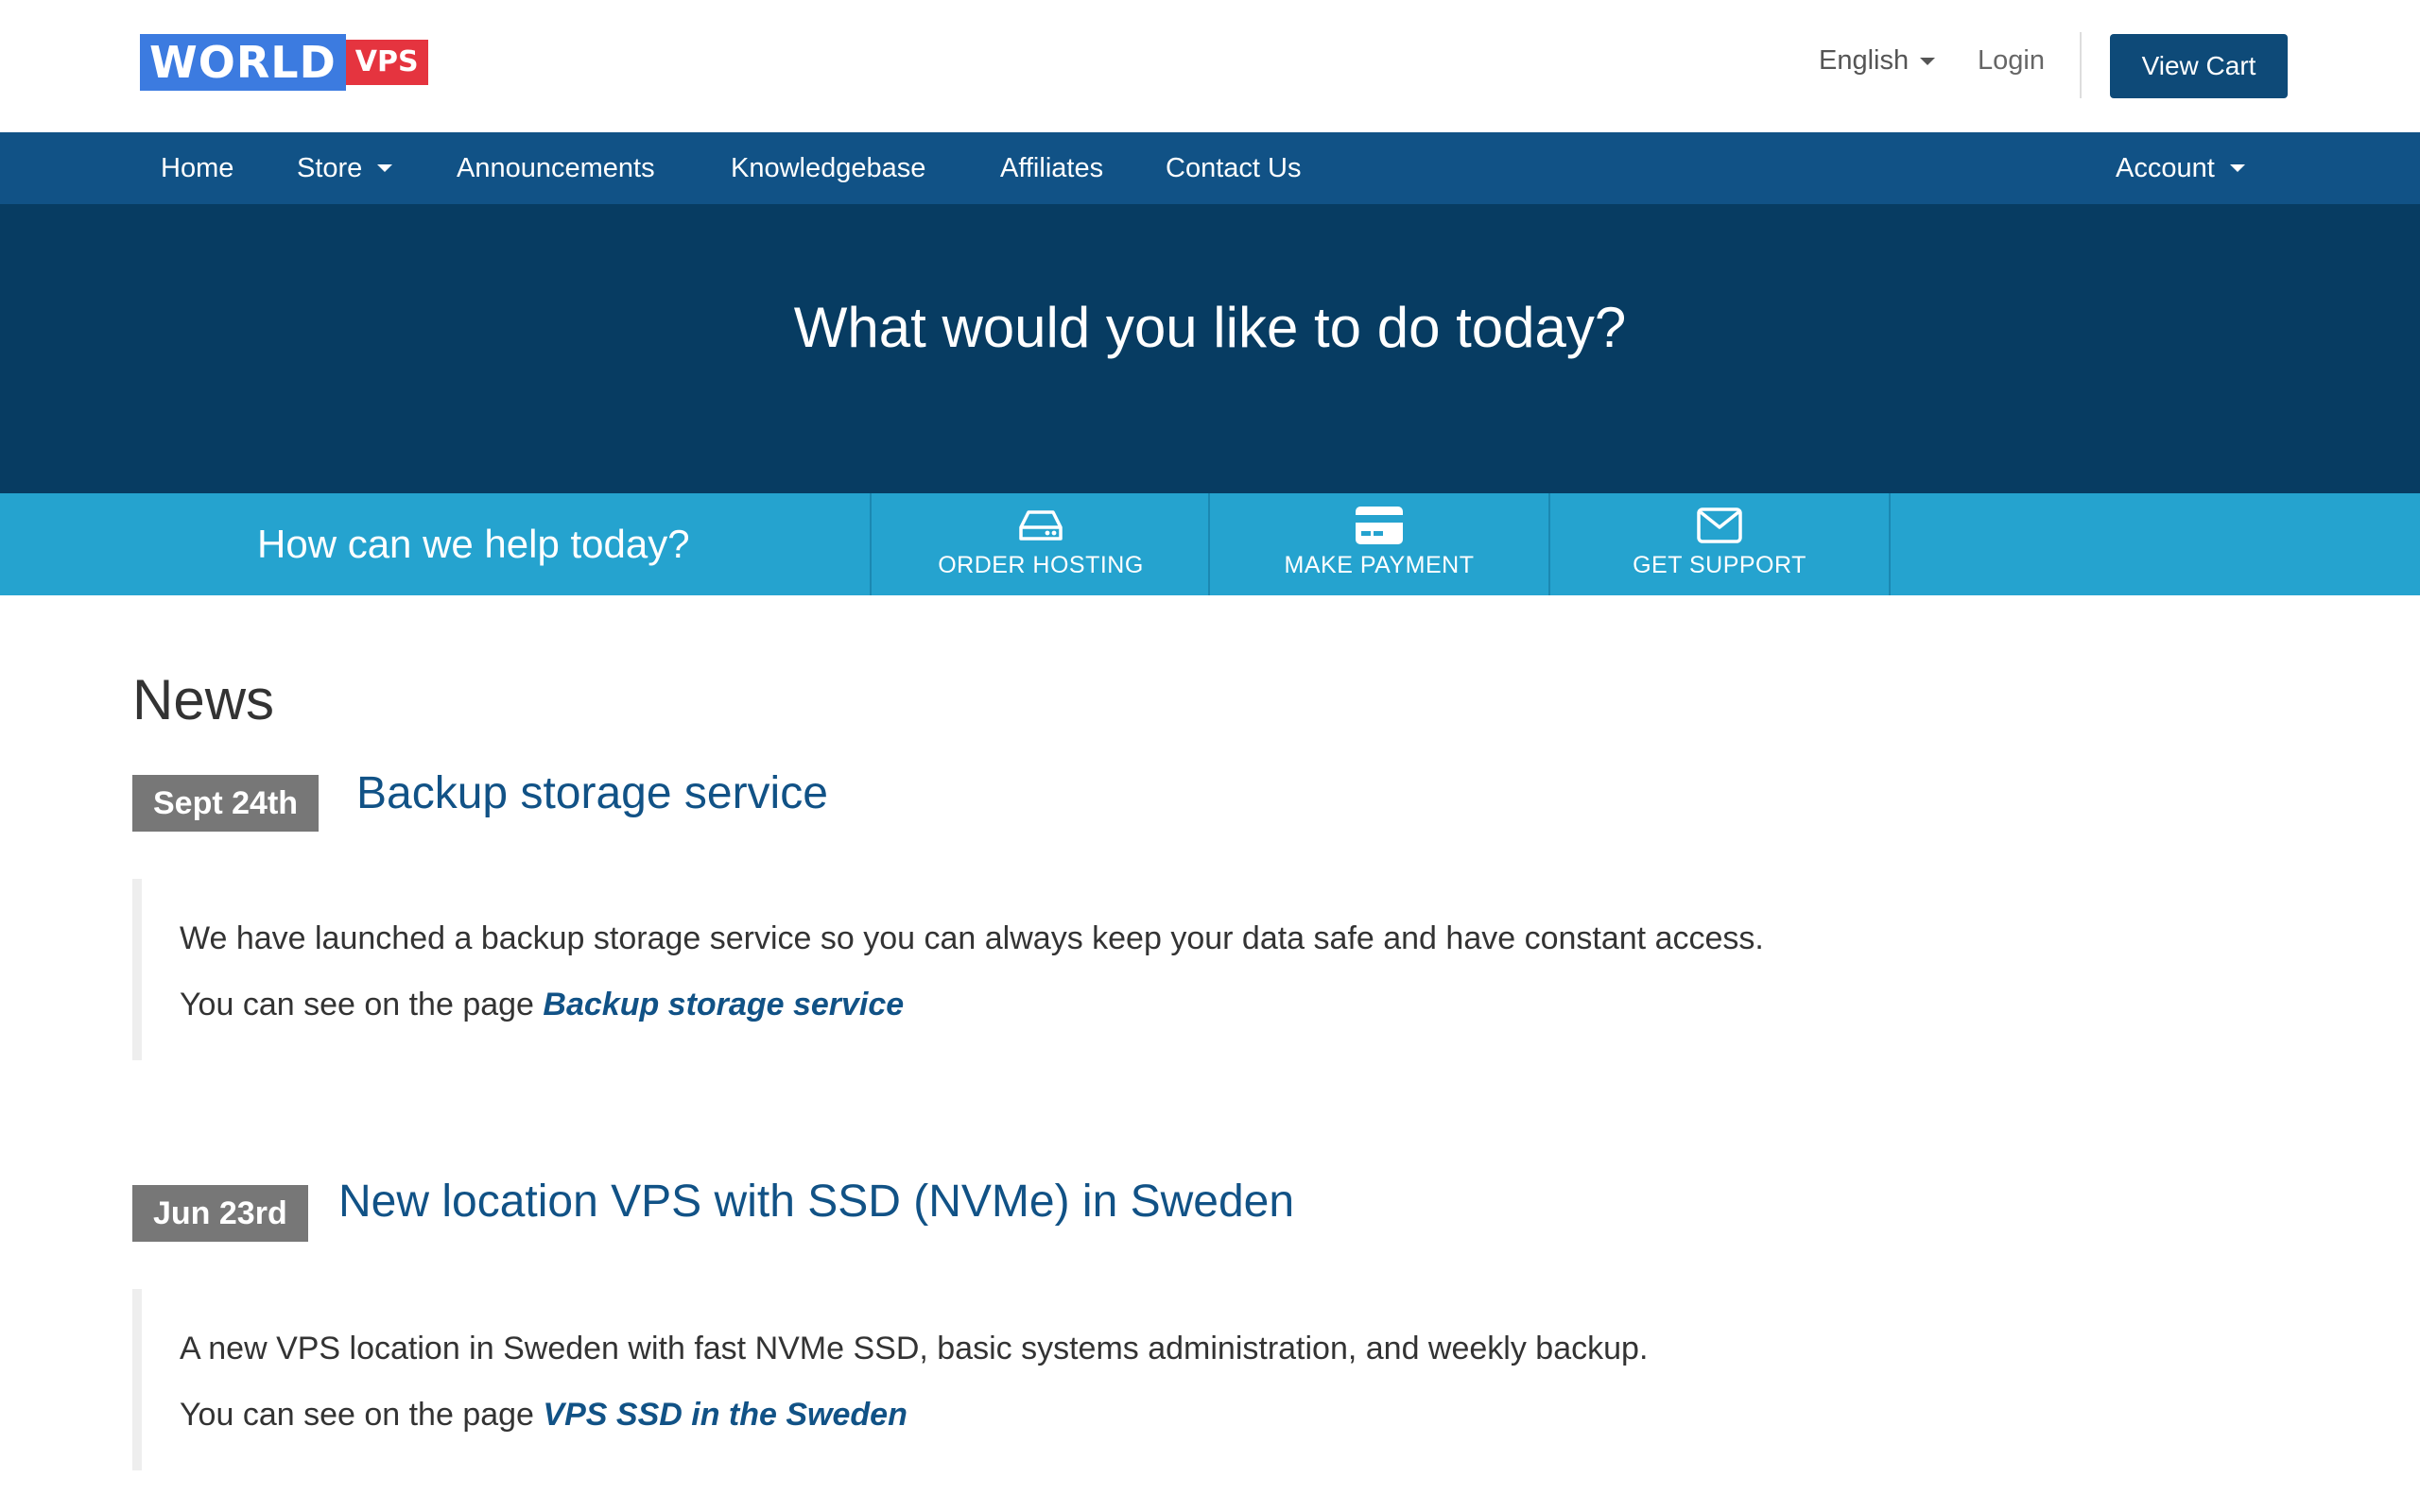 The height and width of the screenshot is (1512, 2420). I want to click on nav-label: Home, so click(197, 168).